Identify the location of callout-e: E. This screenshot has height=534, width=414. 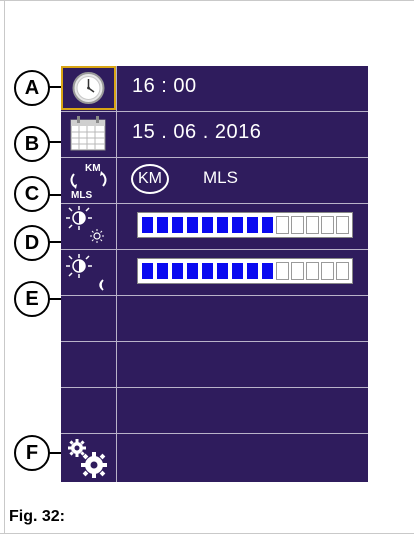
(32, 299).